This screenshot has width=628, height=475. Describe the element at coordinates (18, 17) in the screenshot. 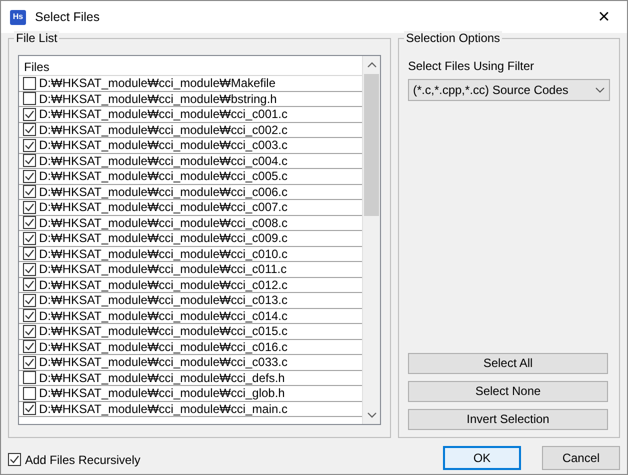

I see `app-icon: Hs` at that location.